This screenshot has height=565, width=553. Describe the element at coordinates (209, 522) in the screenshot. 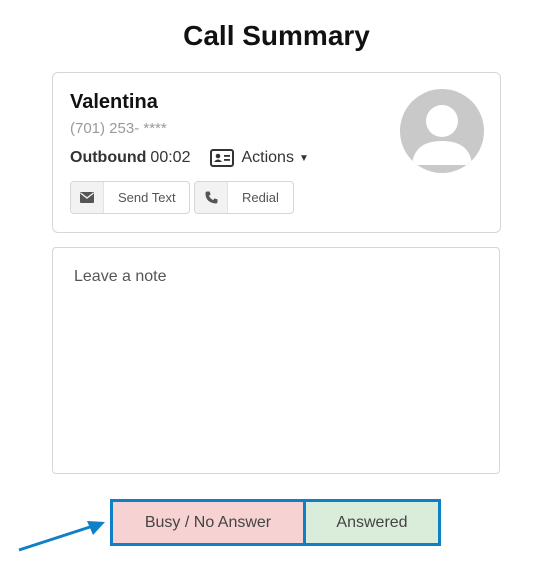

I see `busy-no-answer-button: Busy / No Answer` at that location.